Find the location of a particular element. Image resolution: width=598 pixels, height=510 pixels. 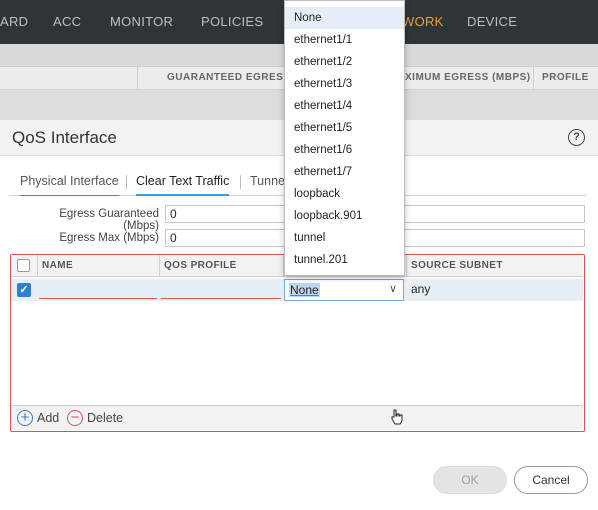

dropdown-option: ethernet1/4 is located at coordinates (344, 106).